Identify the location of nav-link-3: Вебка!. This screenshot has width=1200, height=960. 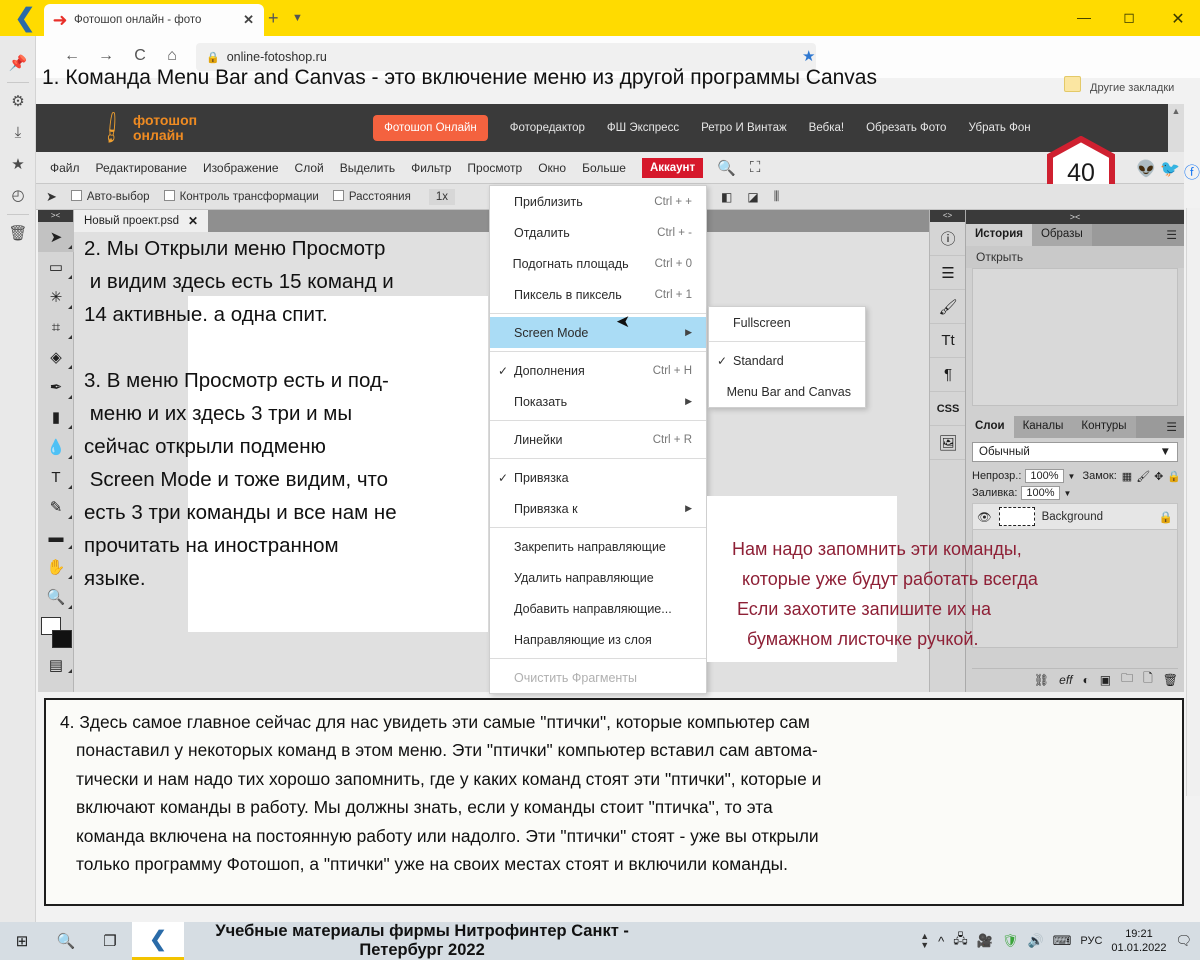
(826, 128).